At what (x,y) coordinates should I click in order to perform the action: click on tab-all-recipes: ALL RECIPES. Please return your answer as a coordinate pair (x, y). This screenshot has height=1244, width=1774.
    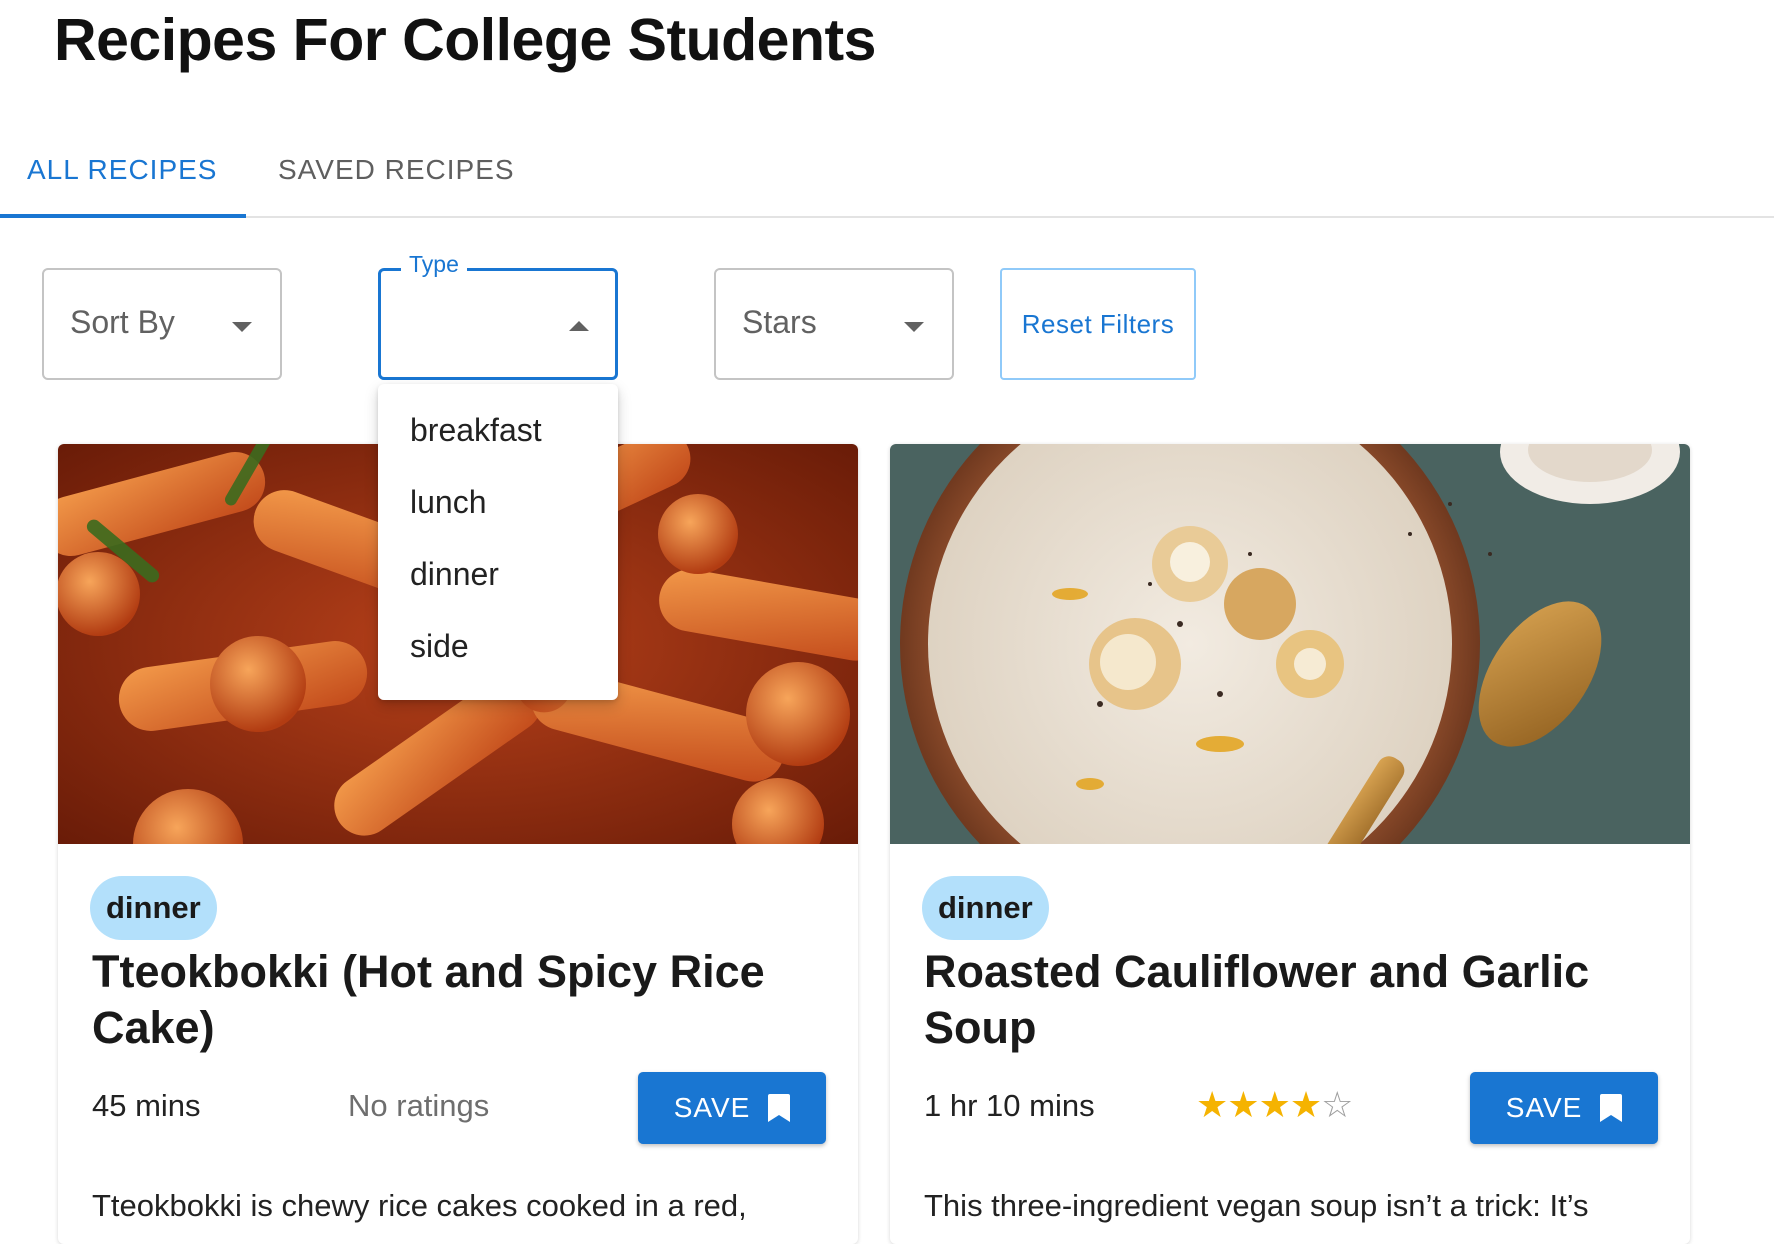
    Looking at the image, I should click on (122, 175).